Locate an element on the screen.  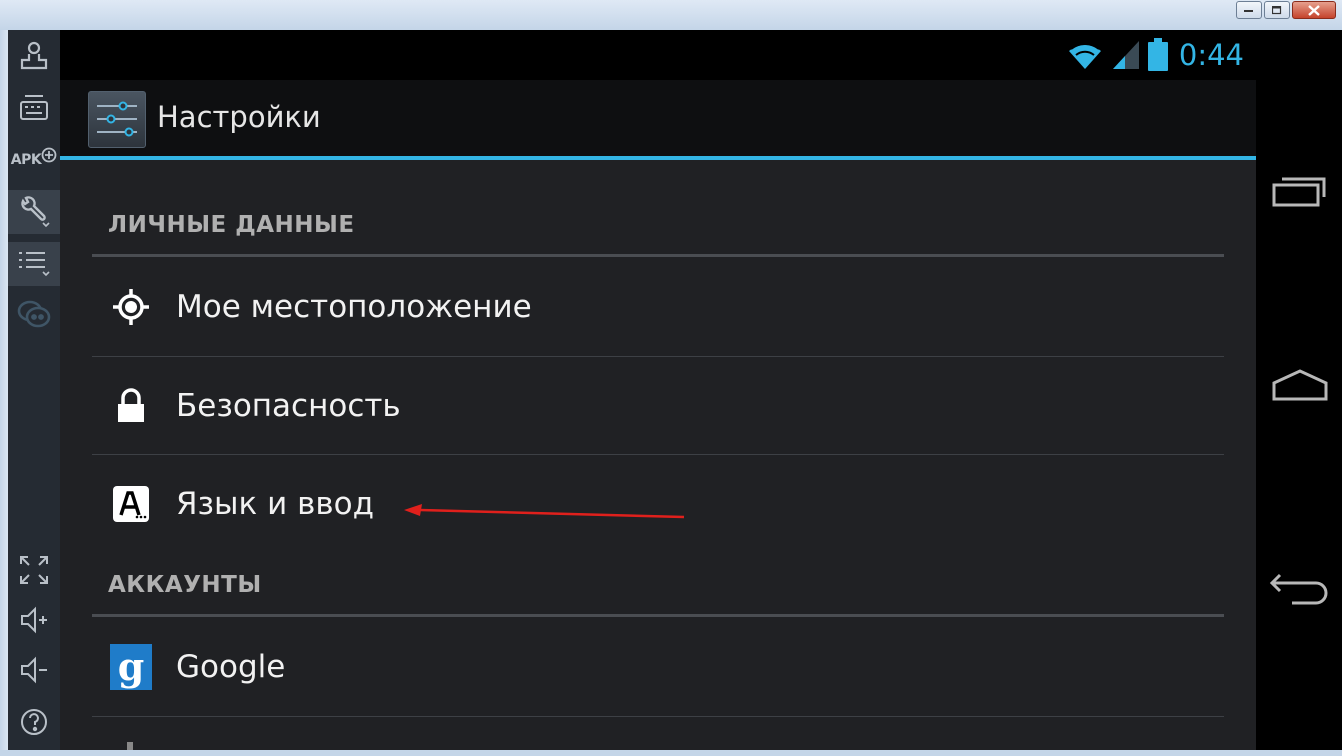
section-header-accounts: АККАУНТЫ is located at coordinates (185, 585).